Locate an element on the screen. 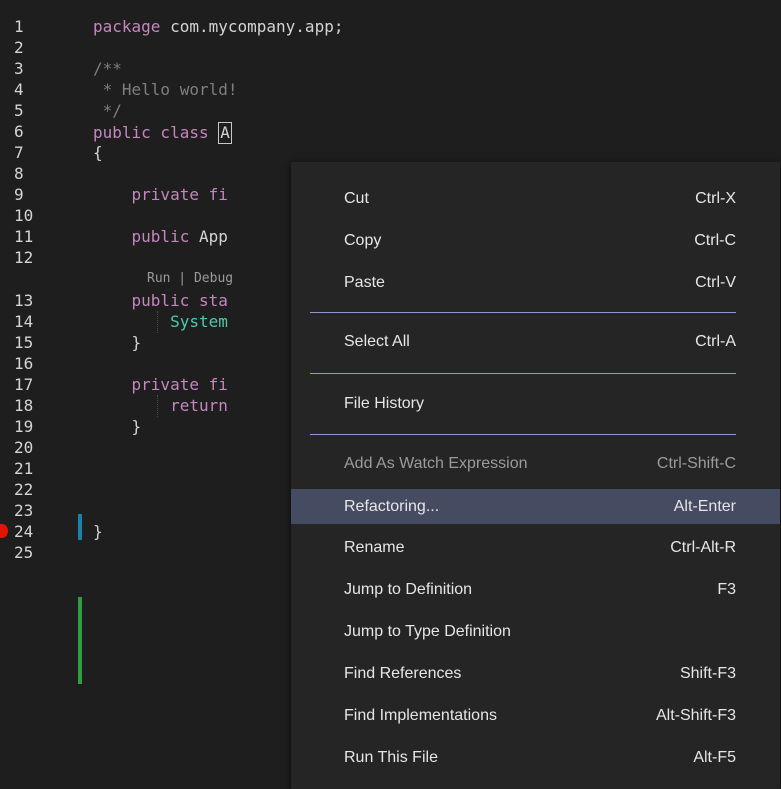 The image size is (781, 789). menu-item-shortcut: Ctrl-Alt-R is located at coordinates (703, 547).